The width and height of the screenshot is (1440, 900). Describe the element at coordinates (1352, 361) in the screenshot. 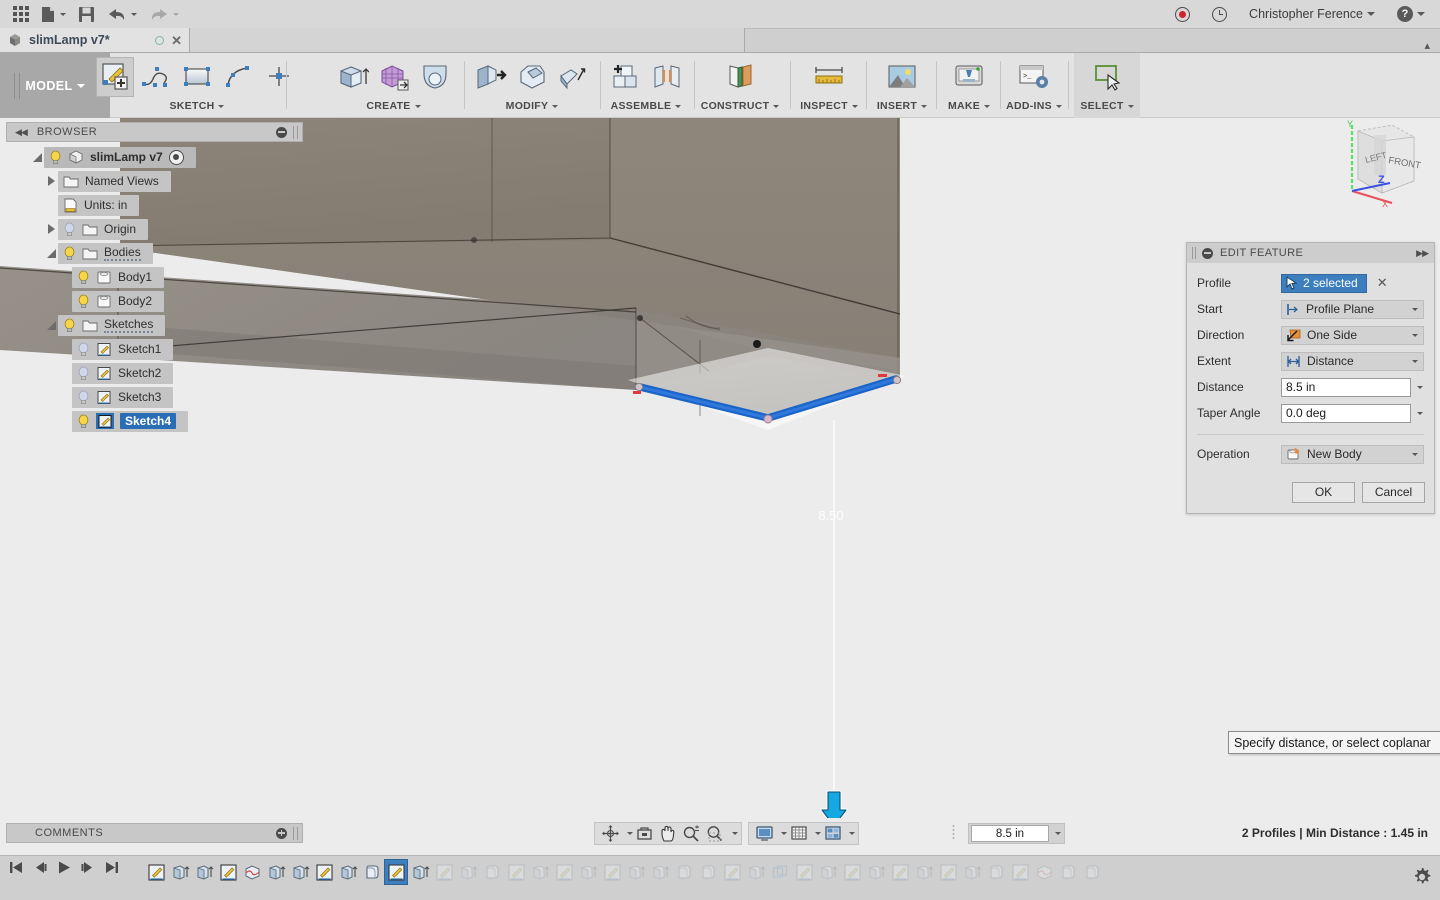

I see `extent-dropdown: Distance` at that location.